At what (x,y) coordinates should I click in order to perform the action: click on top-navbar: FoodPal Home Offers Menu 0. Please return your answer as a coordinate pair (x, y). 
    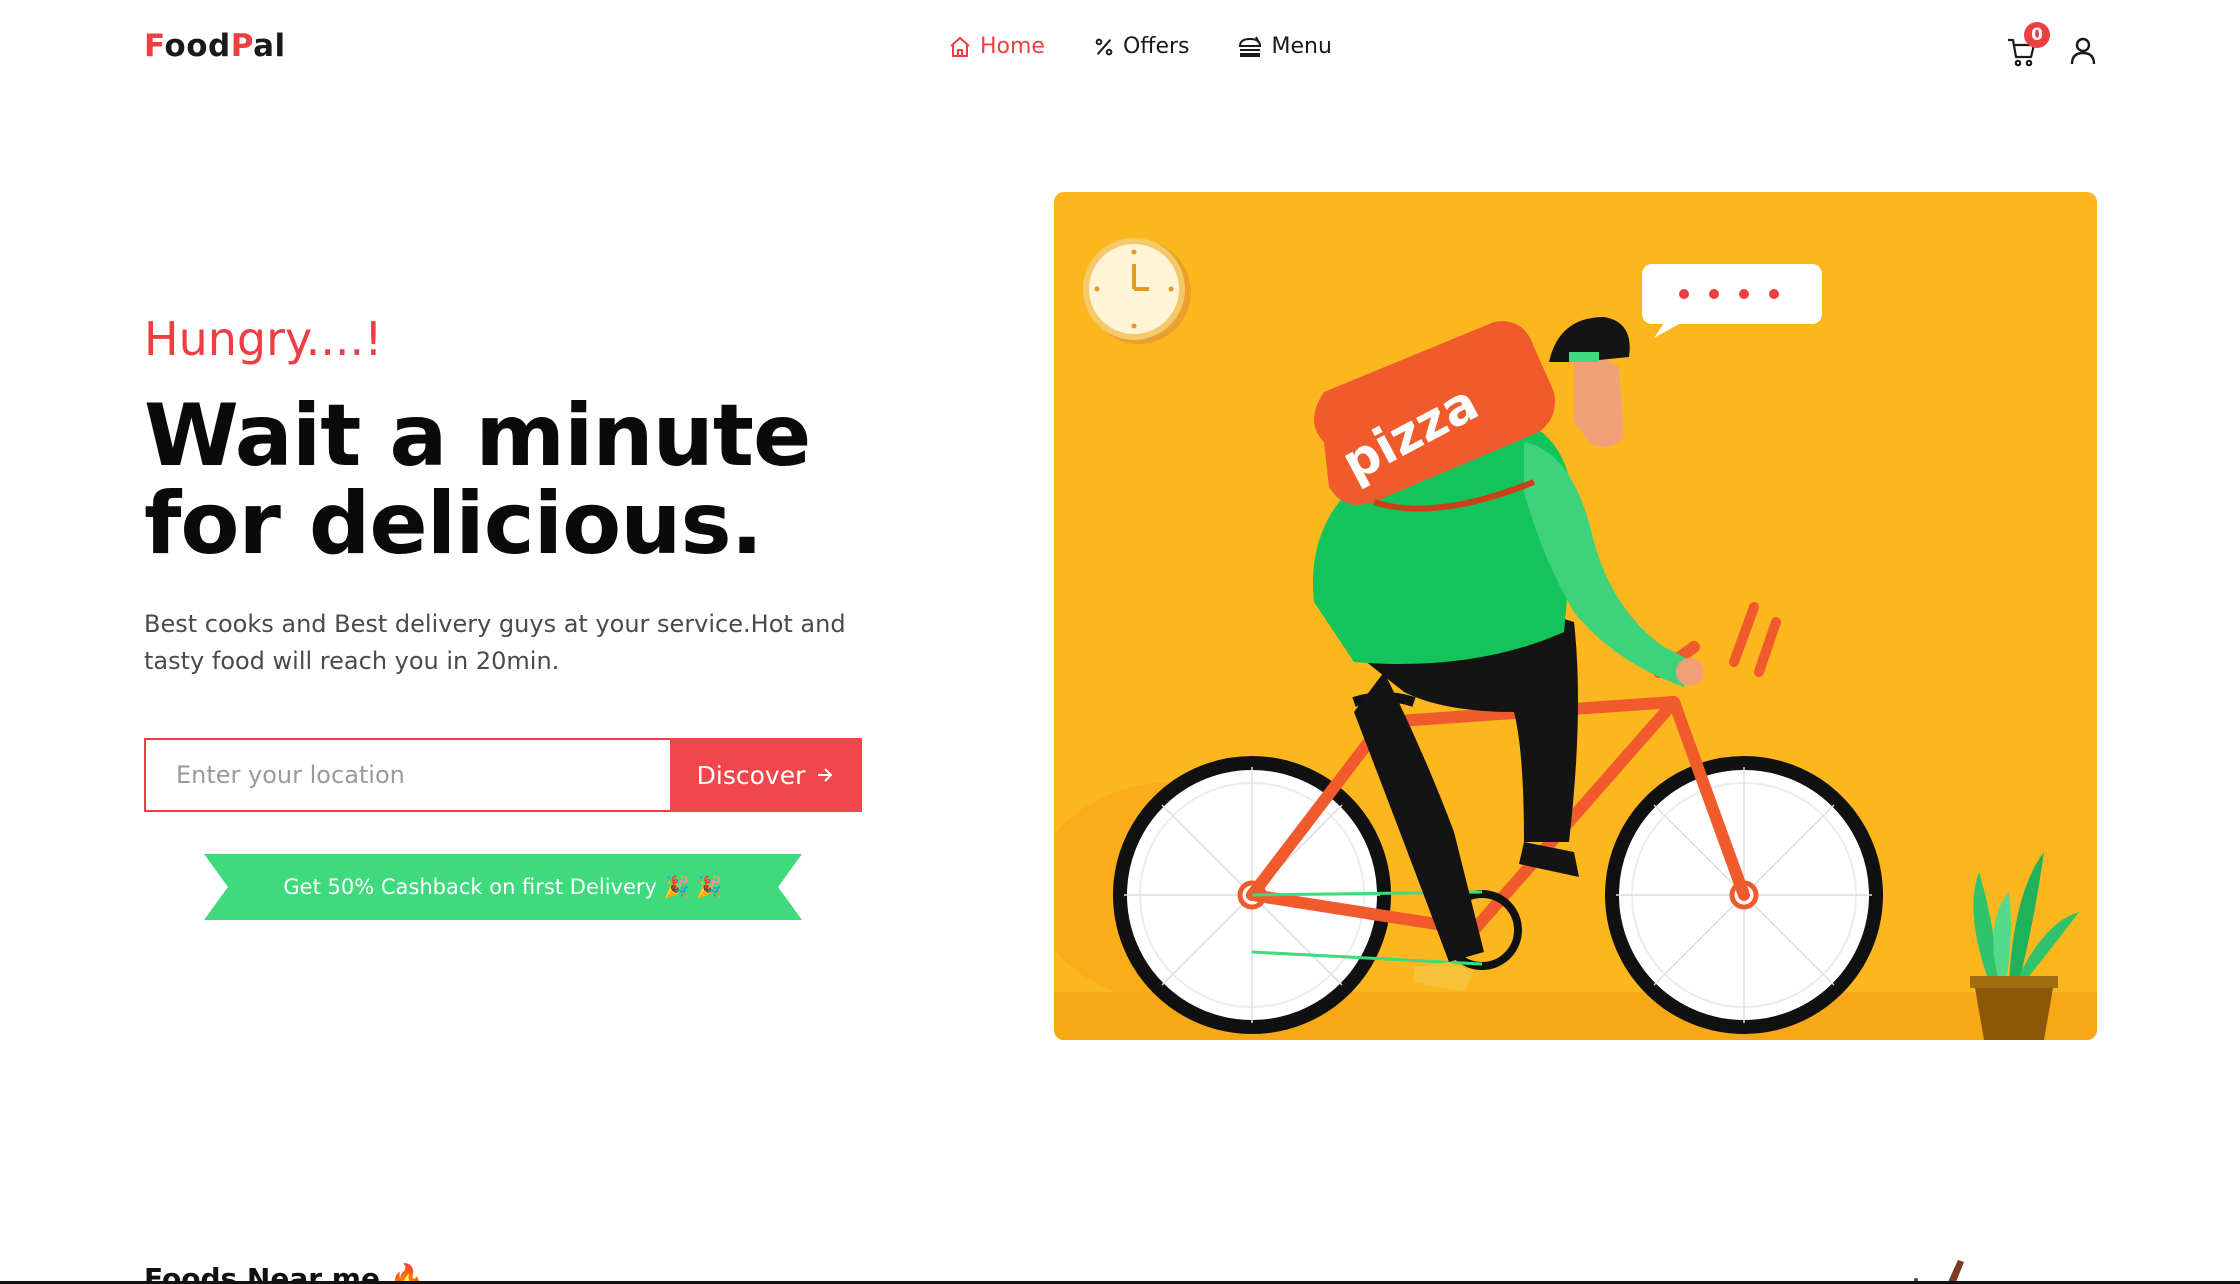
    Looking at the image, I should click on (1120, 50).